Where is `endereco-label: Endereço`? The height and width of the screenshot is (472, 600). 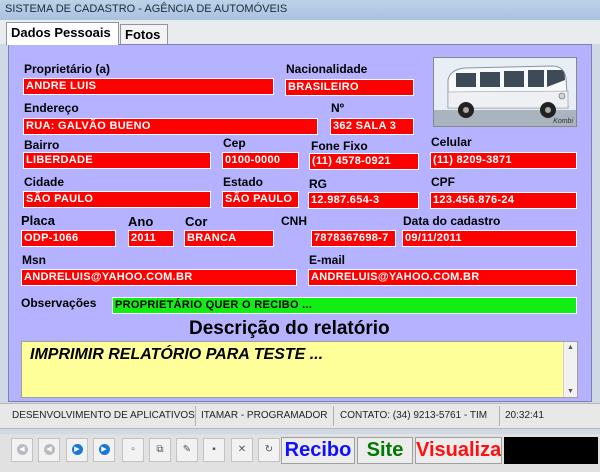 endereco-label: Endereço is located at coordinates (51, 108).